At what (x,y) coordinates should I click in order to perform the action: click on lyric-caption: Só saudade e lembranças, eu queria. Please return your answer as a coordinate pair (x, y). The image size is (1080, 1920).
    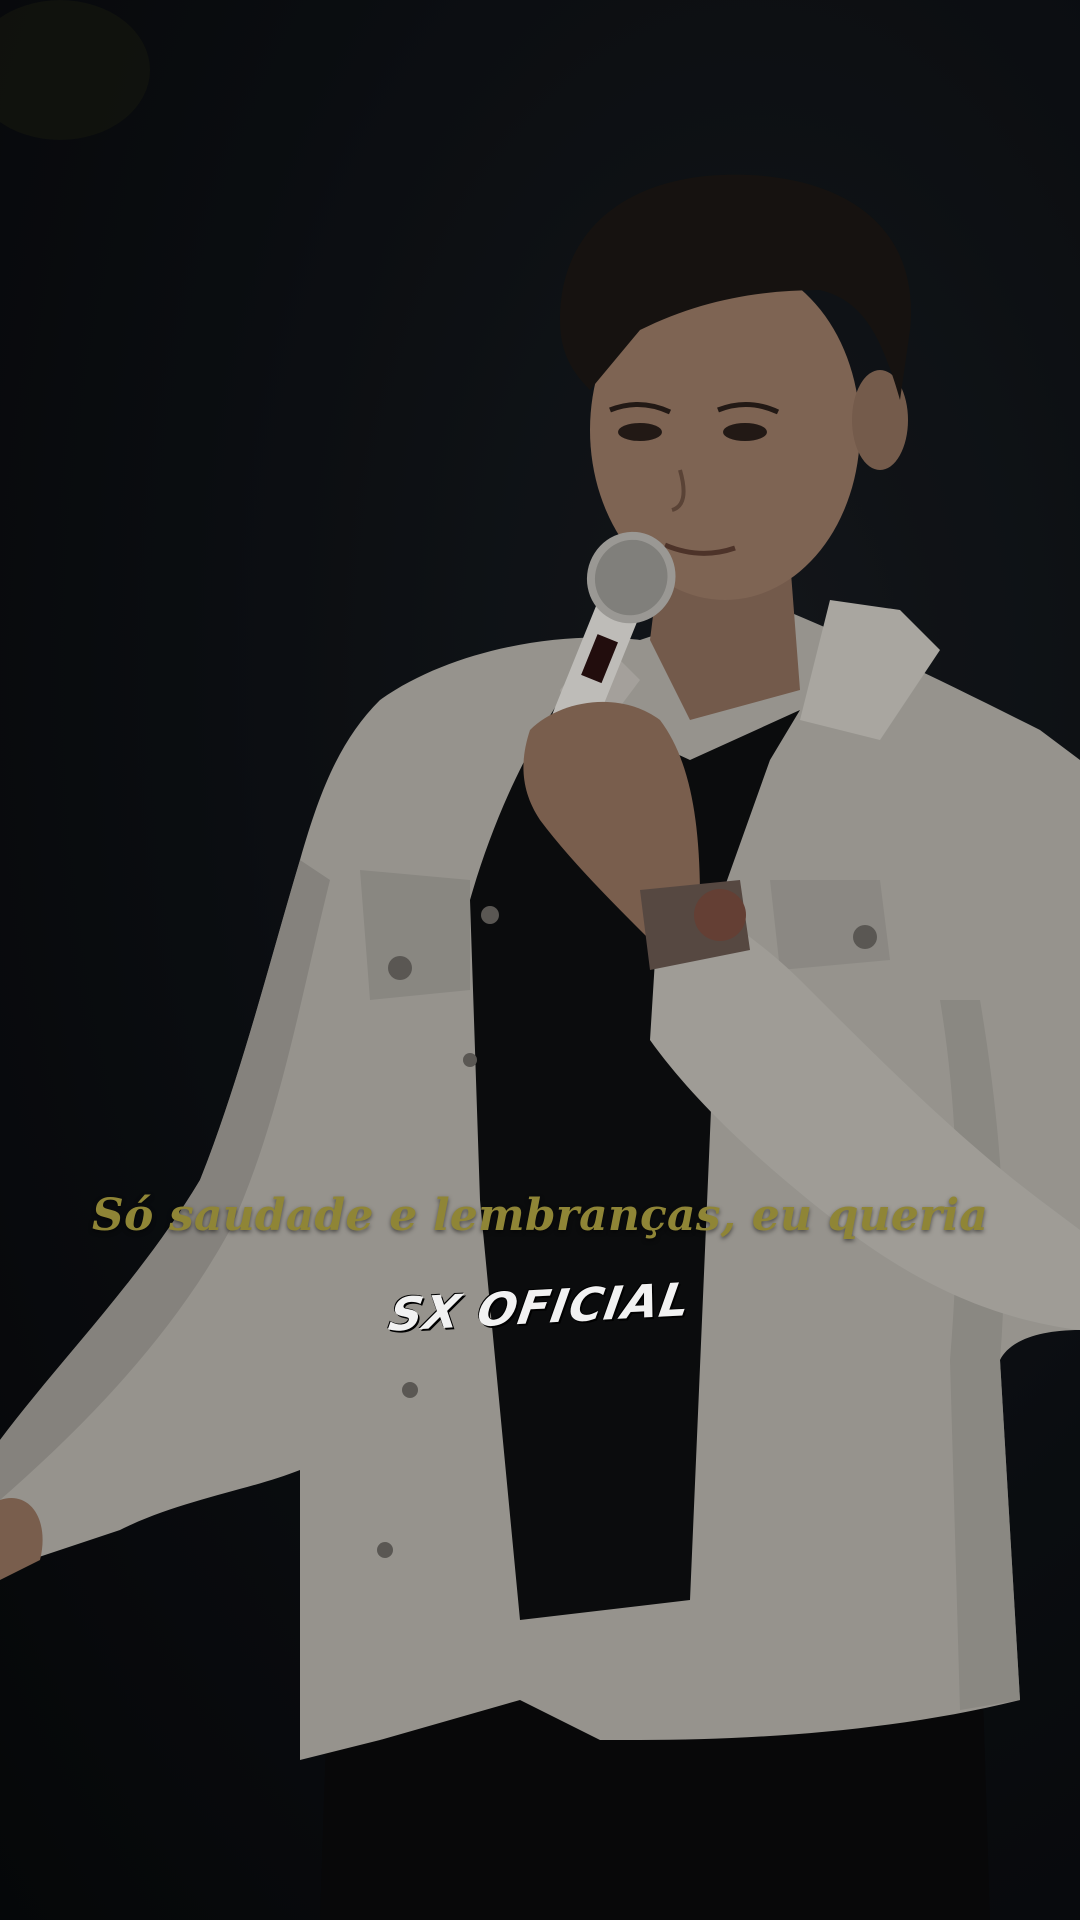
    Looking at the image, I should click on (540, 1215).